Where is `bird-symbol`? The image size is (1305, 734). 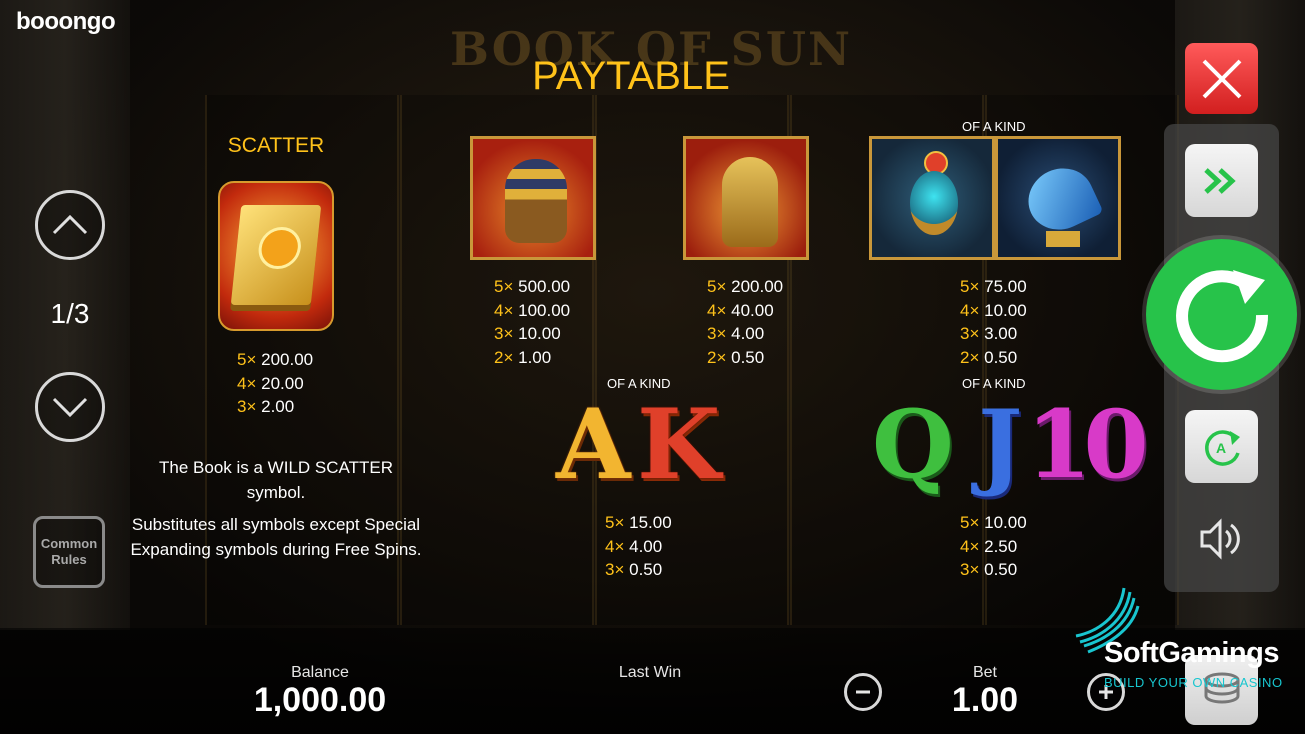 bird-symbol is located at coordinates (1058, 198).